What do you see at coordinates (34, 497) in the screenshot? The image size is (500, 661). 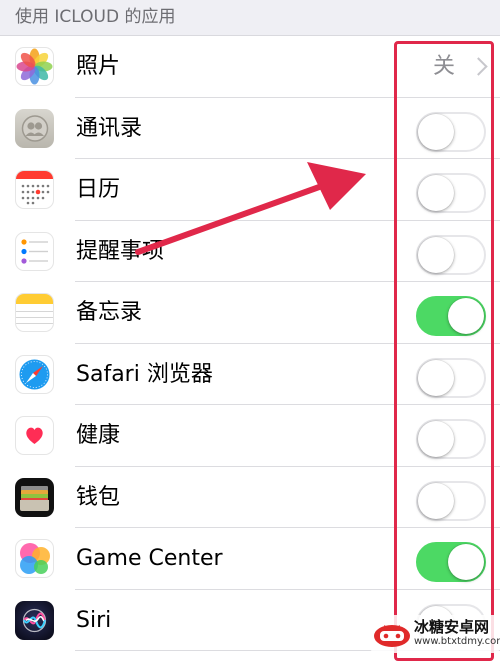 I see `wallet-icon` at bounding box center [34, 497].